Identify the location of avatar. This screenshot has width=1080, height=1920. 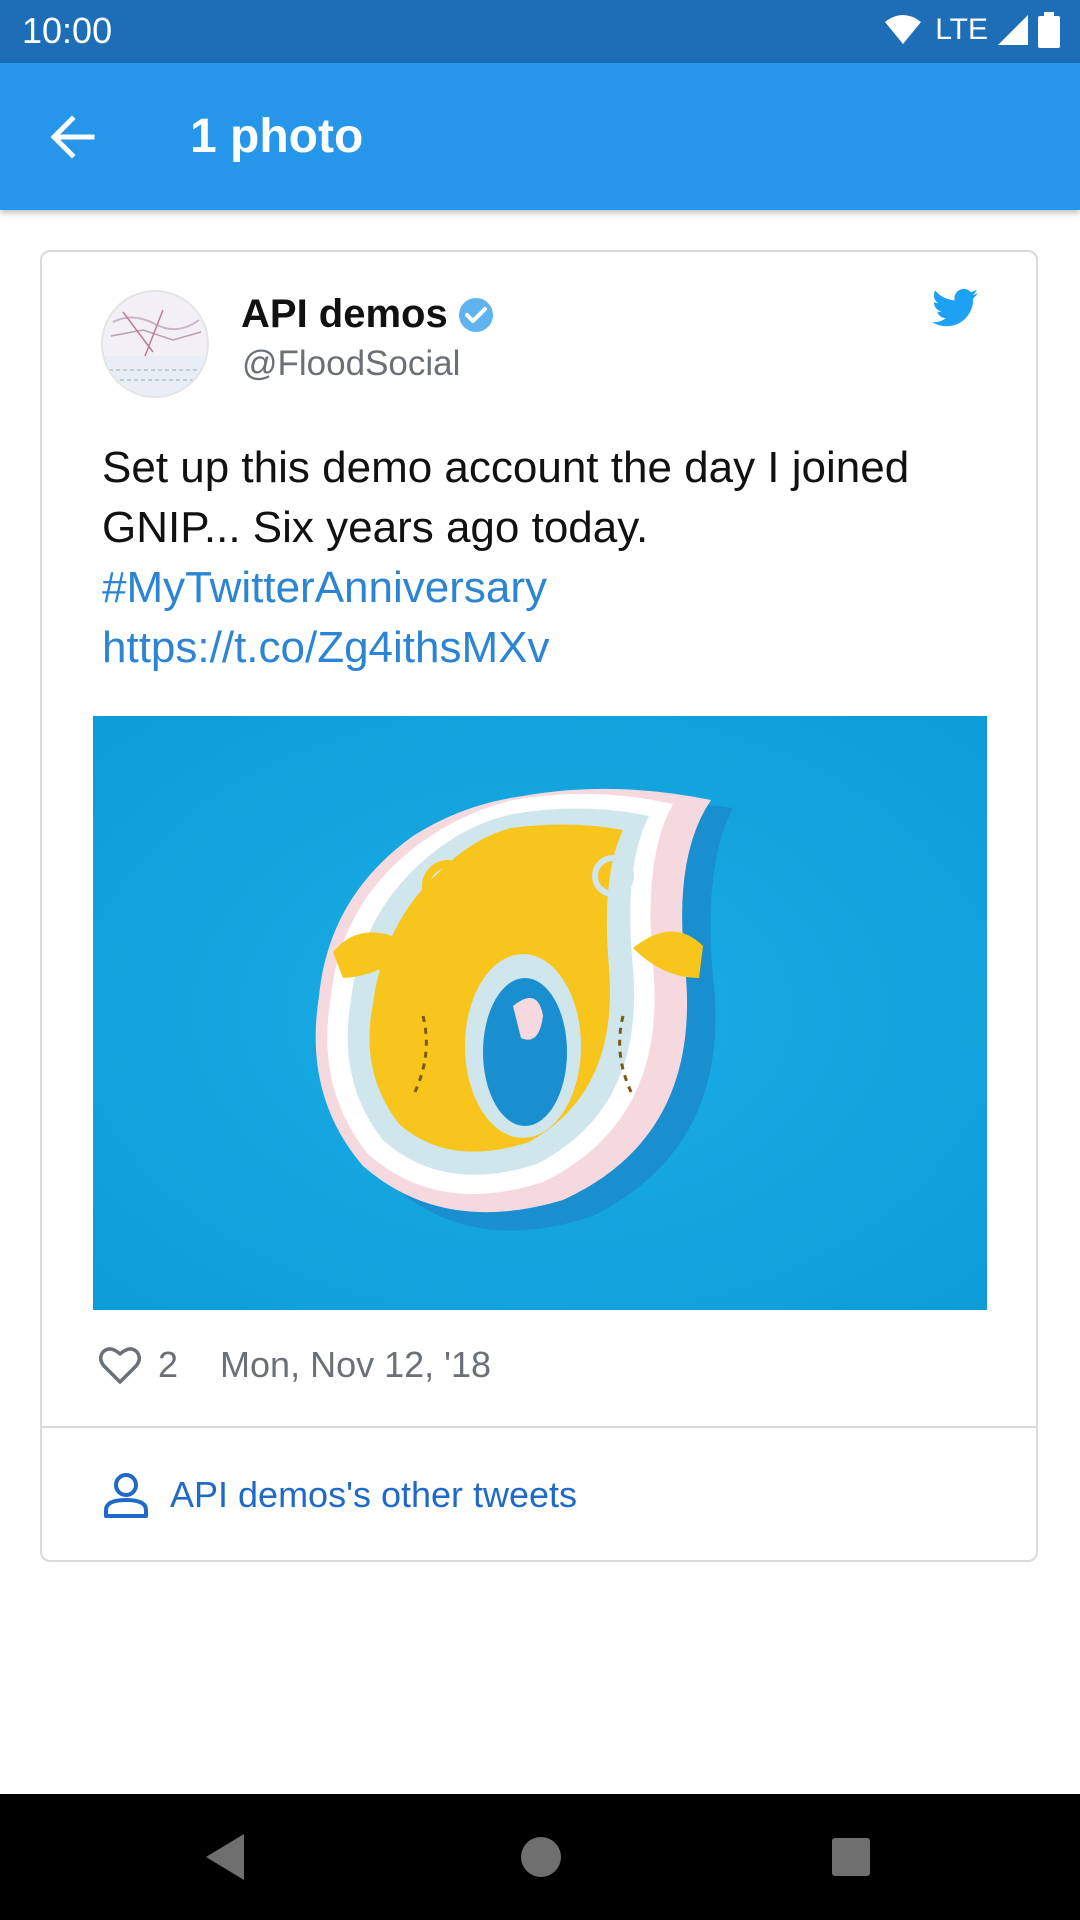
(155, 344).